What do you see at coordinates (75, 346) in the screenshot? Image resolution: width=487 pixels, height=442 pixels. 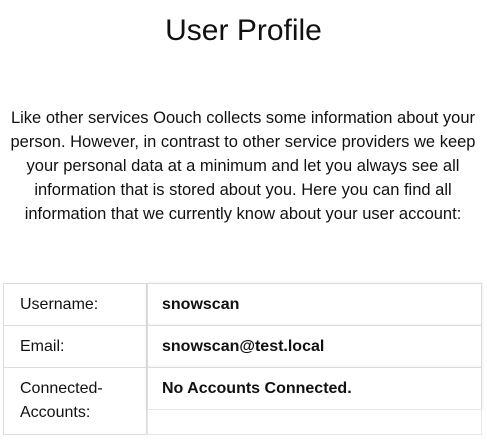 I see `email-label: Email:` at bounding box center [75, 346].